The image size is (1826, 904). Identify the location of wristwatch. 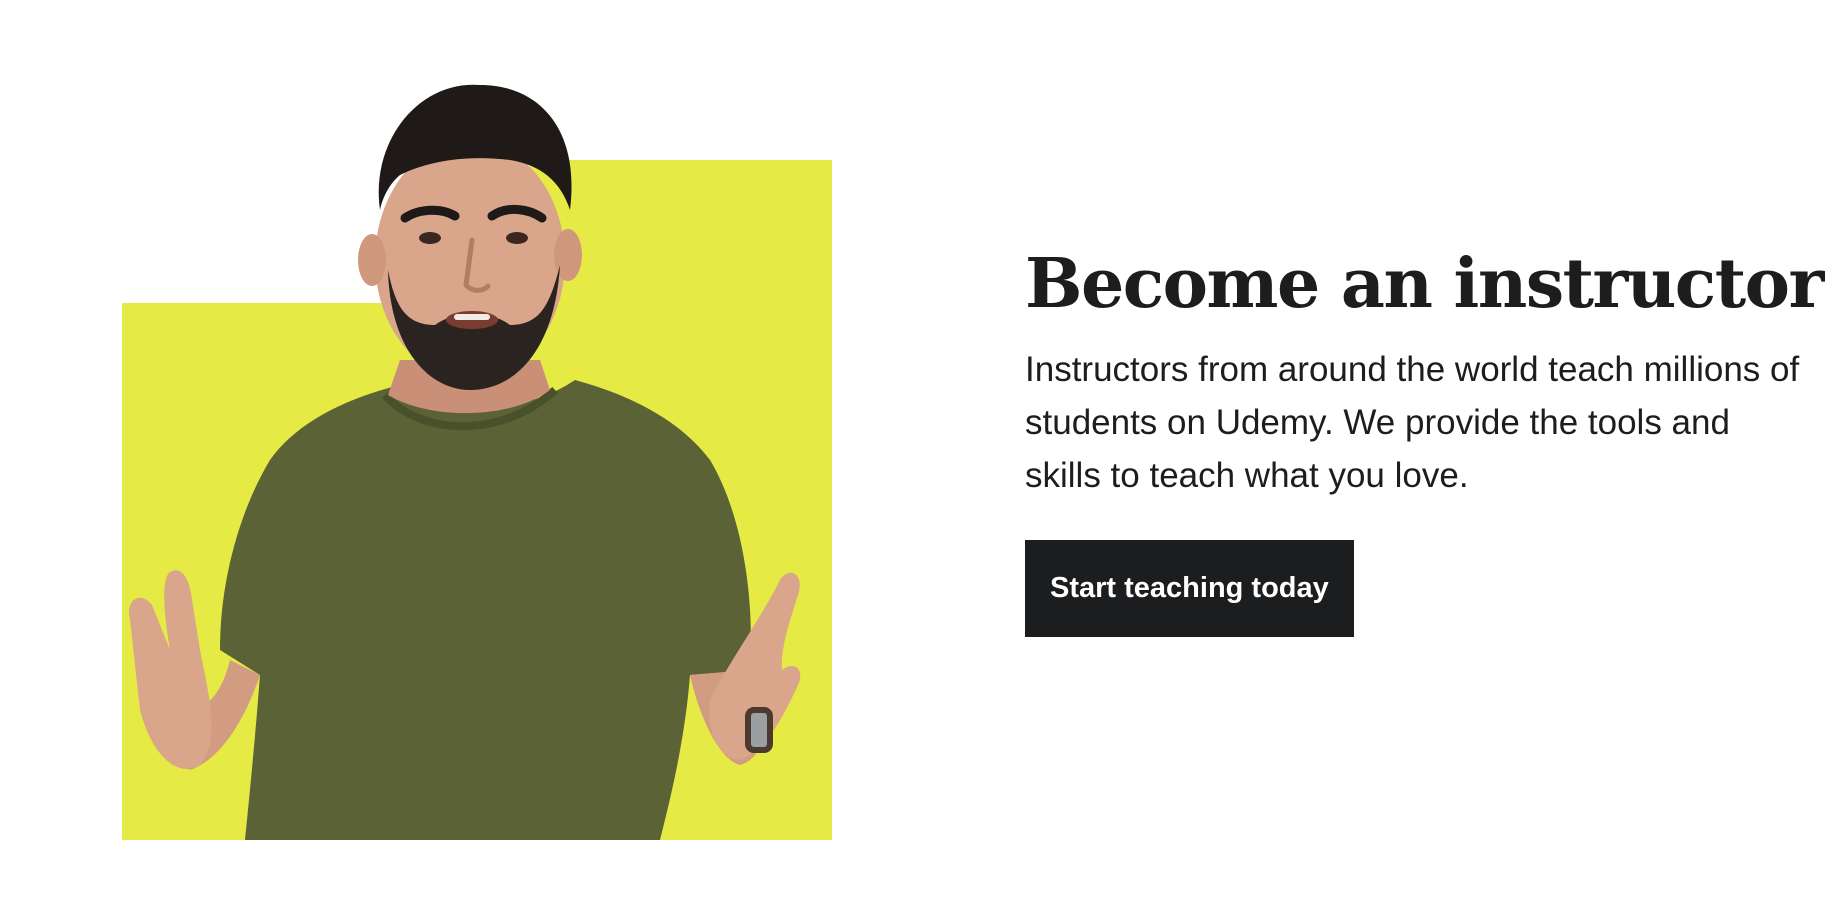
(759, 730).